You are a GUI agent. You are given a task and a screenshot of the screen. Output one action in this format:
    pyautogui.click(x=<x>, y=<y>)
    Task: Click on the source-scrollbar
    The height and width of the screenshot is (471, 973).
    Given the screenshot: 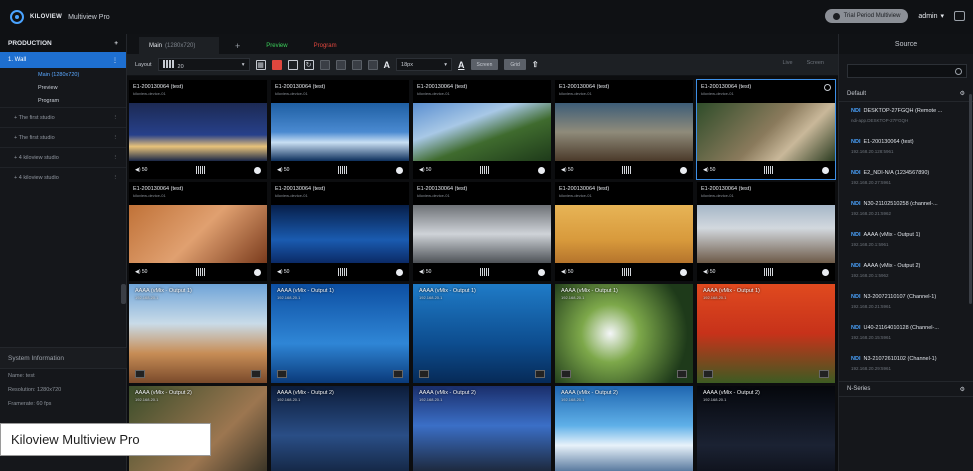 What is the action you would take?
    pyautogui.click(x=970, y=199)
    